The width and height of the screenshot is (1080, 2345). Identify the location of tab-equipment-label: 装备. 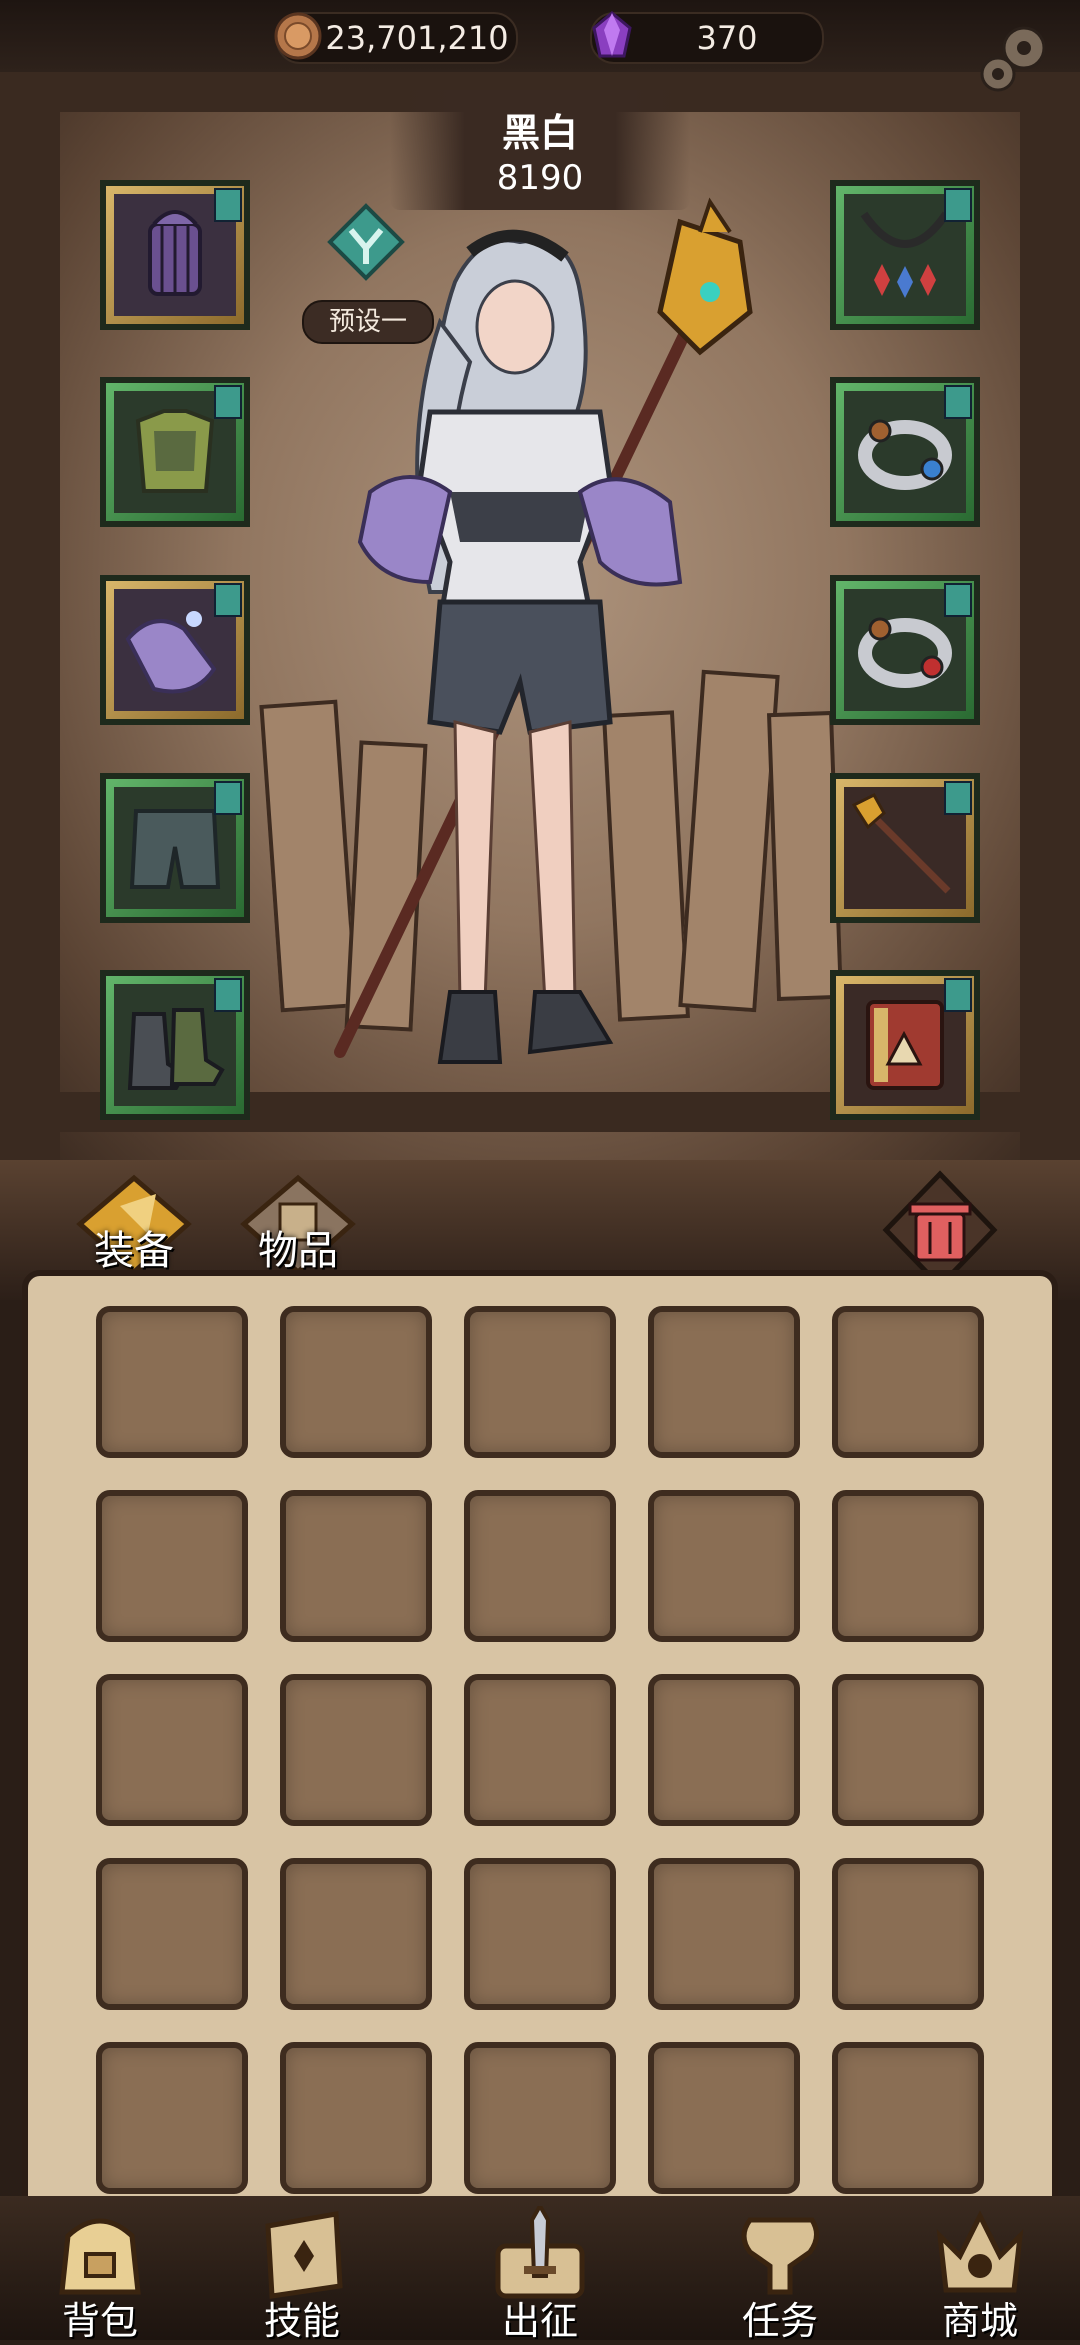
(134, 1251).